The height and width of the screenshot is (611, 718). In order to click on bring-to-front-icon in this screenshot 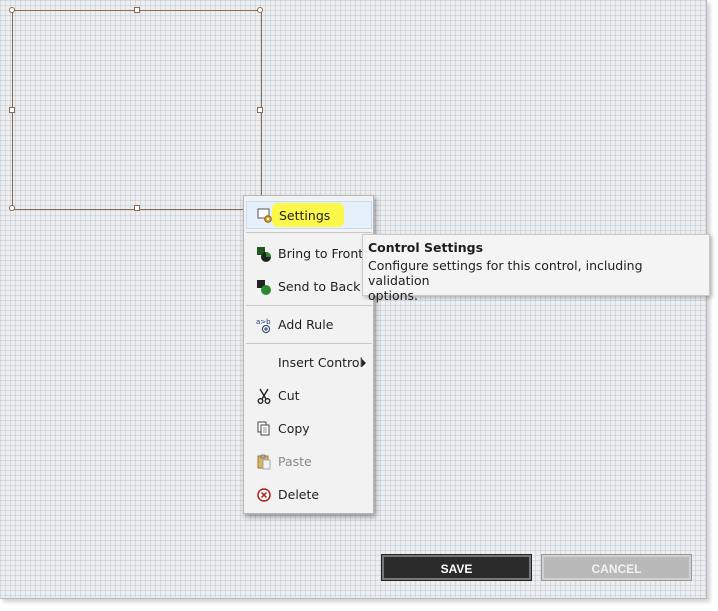, I will do `click(264, 254)`.